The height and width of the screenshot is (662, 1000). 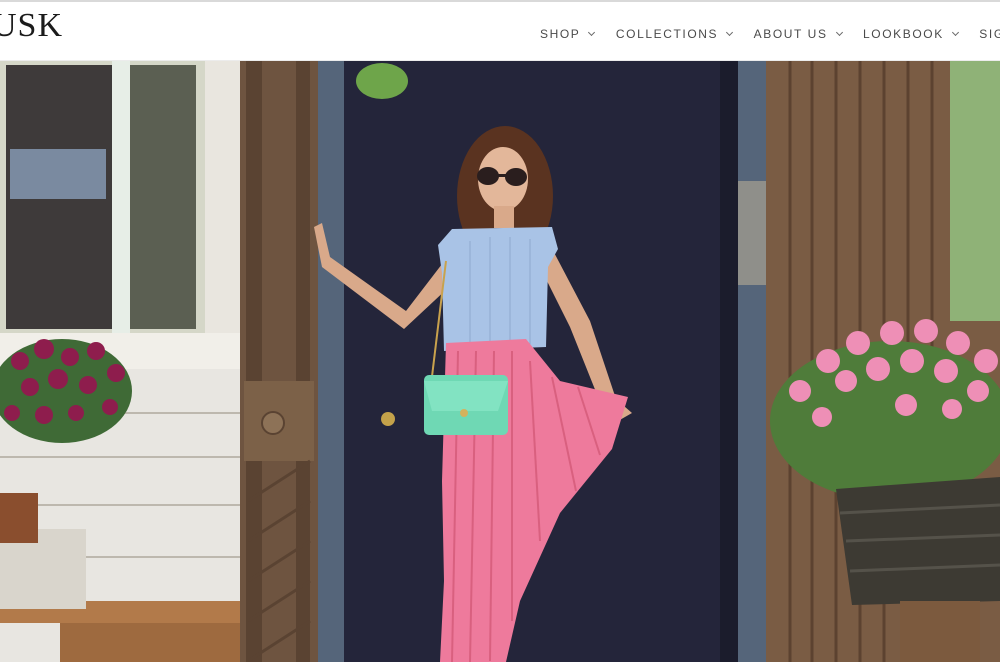 What do you see at coordinates (31, 26) in the screenshot?
I see `brand-logo: USK` at bounding box center [31, 26].